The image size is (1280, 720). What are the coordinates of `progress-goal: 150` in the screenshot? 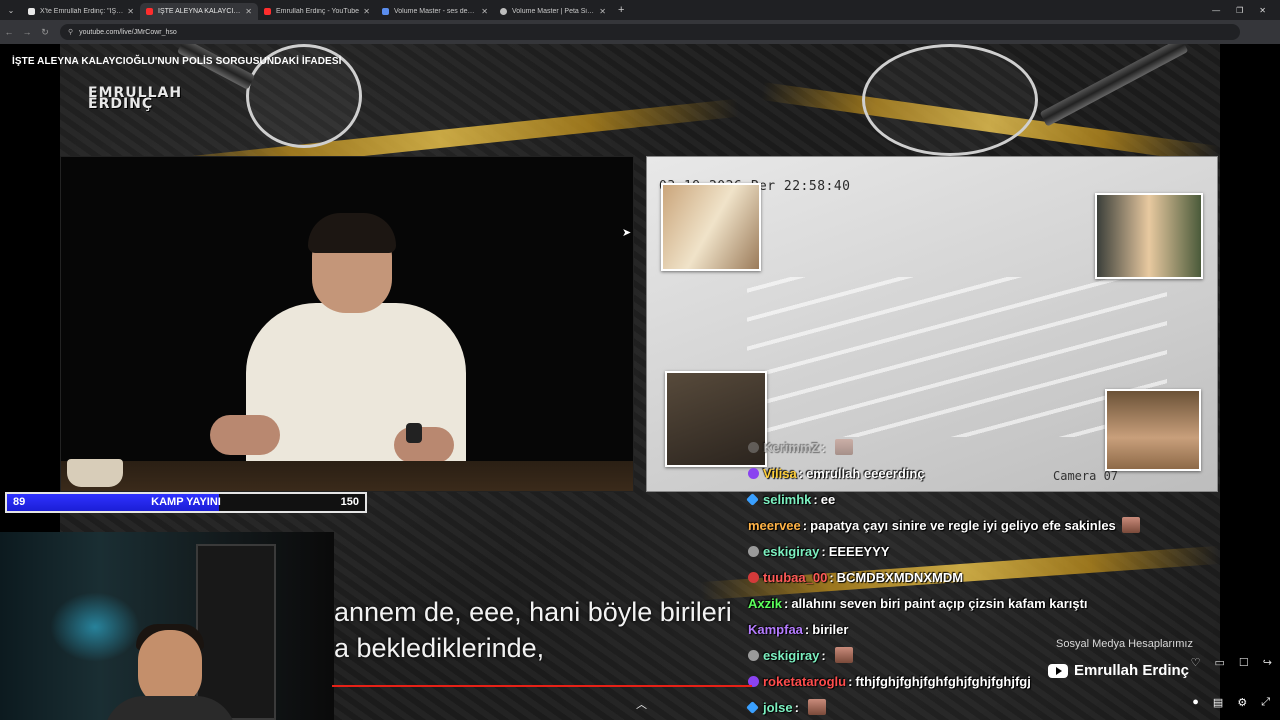 It's located at (349, 502).